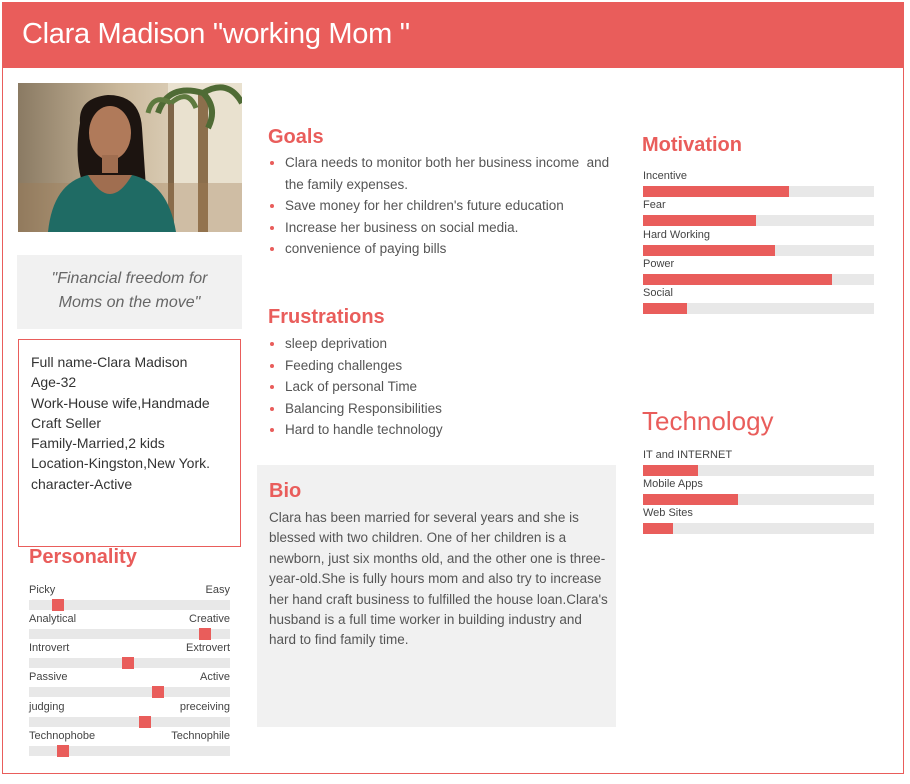 The height and width of the screenshot is (784, 910). I want to click on slider-right-label: Active, so click(215, 677).